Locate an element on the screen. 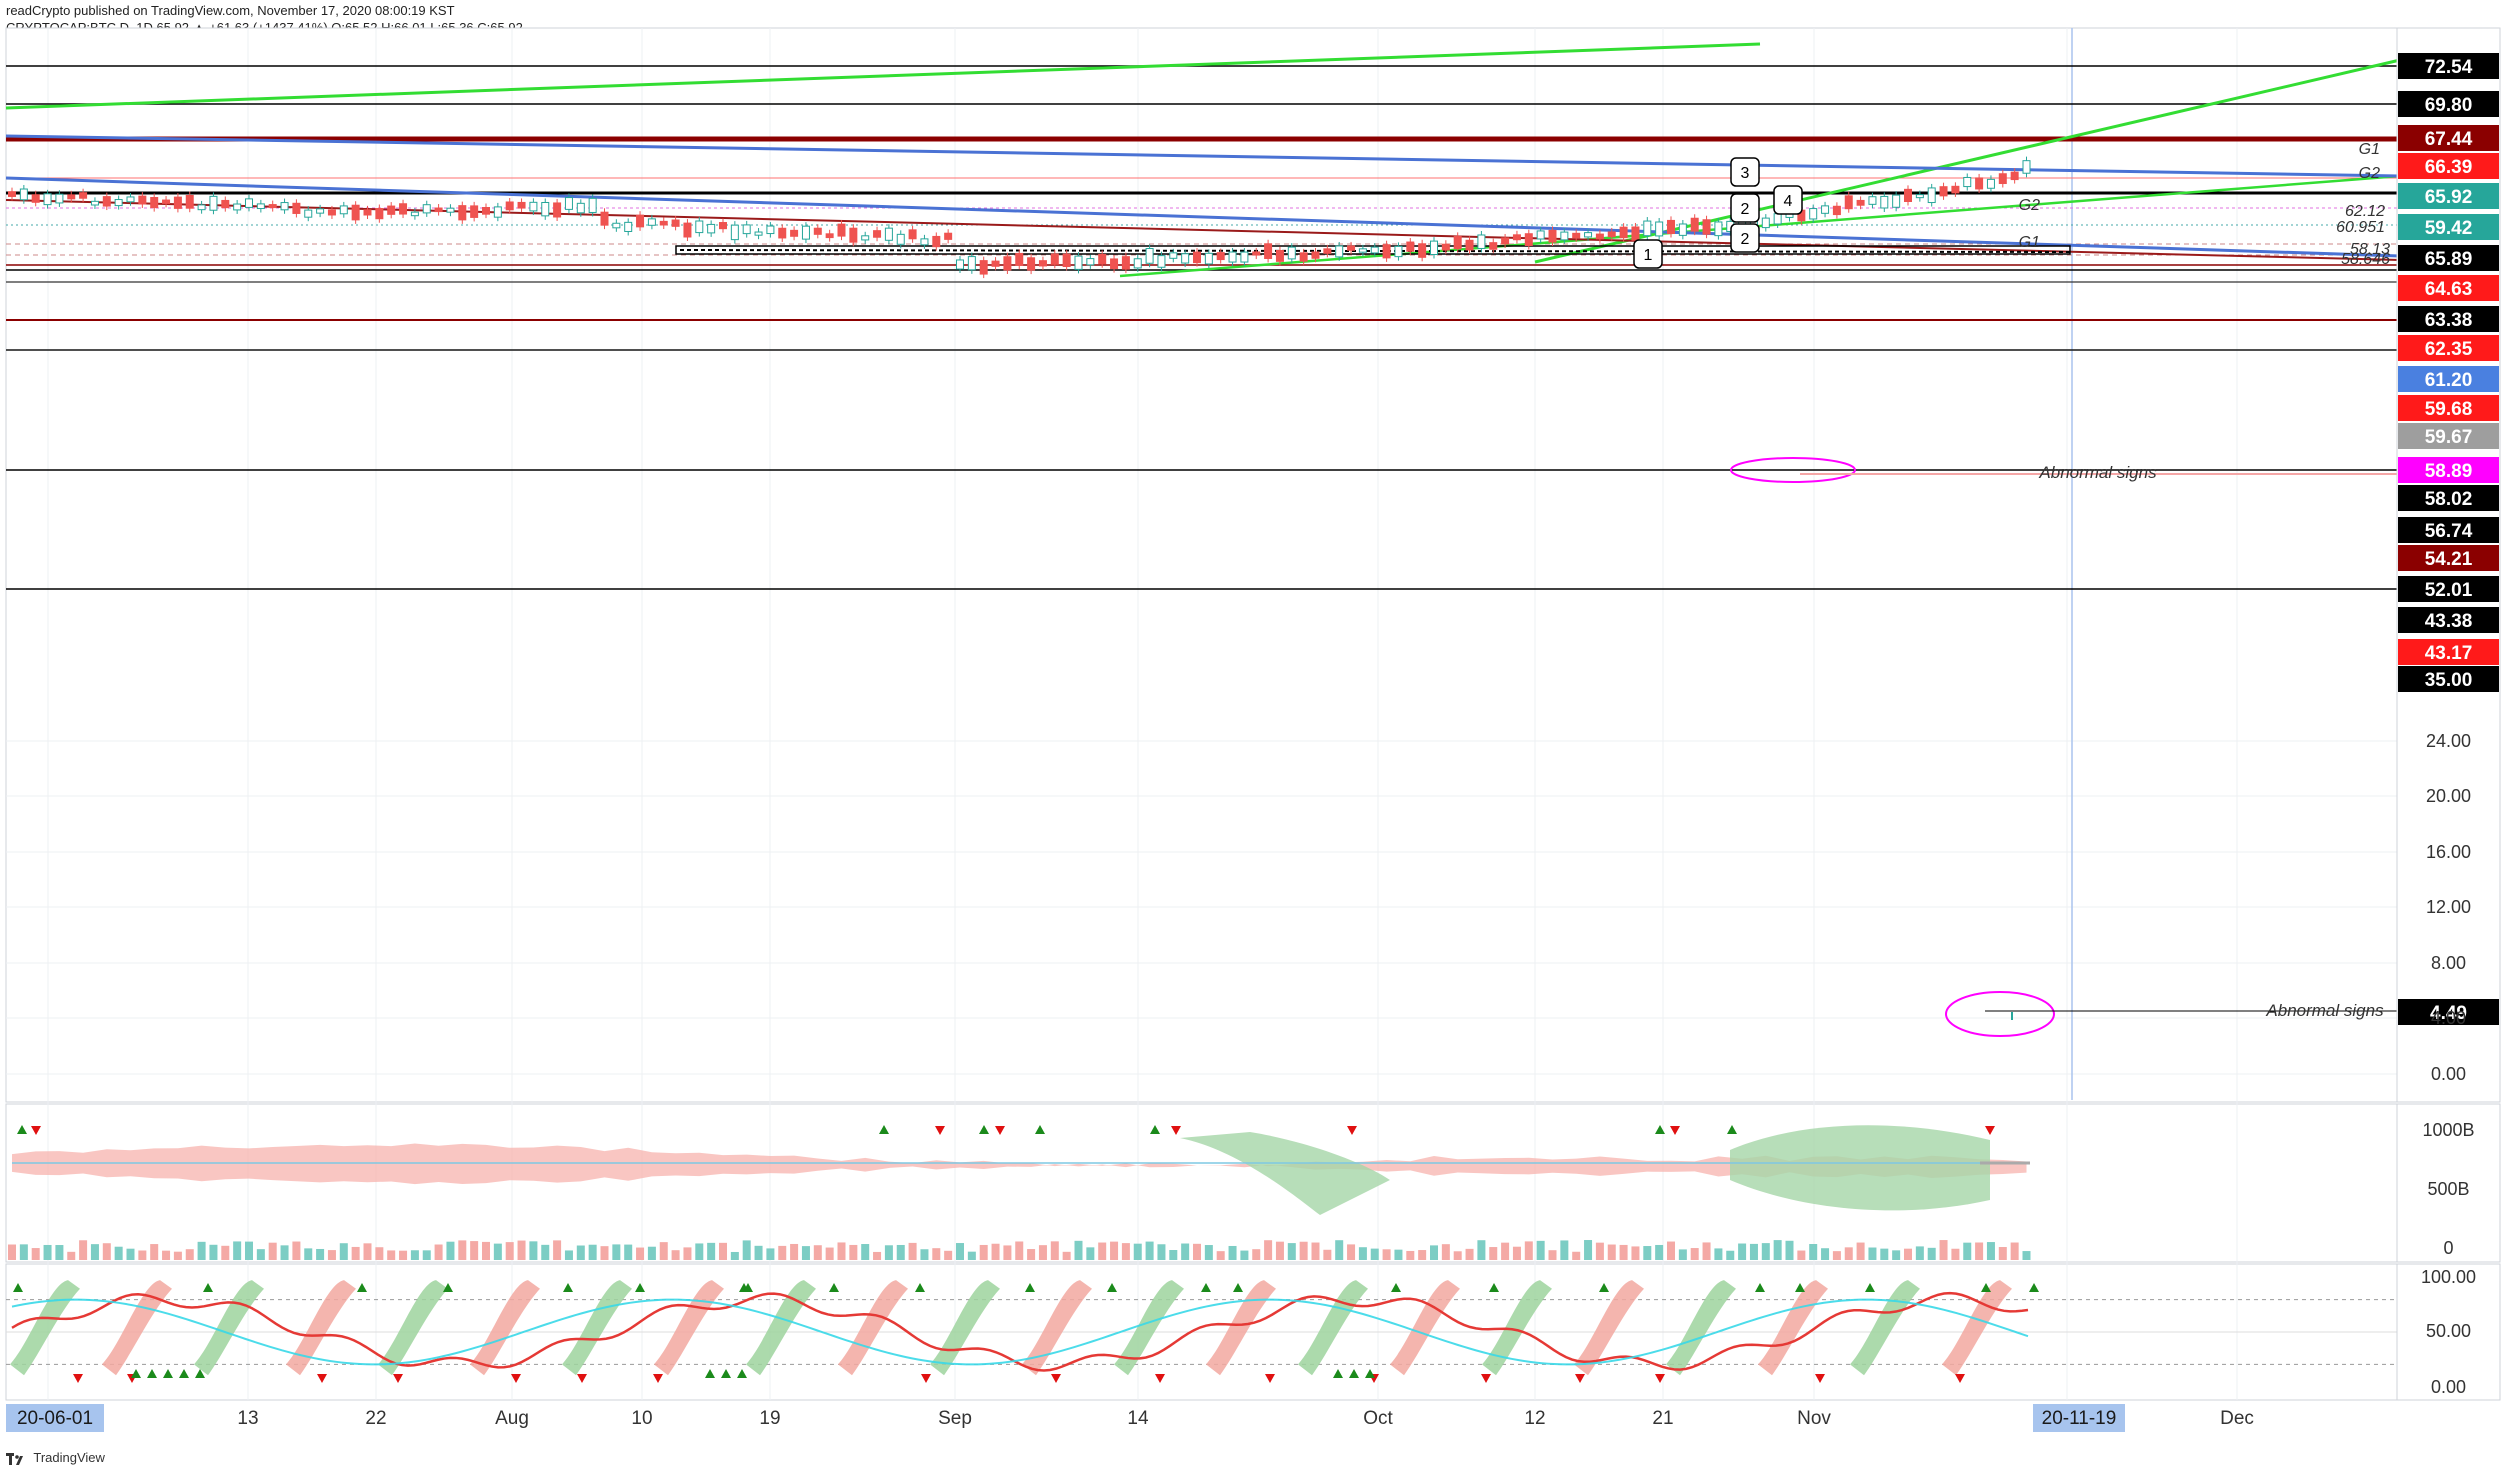 The height and width of the screenshot is (1476, 2505). price-tag-label: 59.67 is located at coordinates (2449, 437).